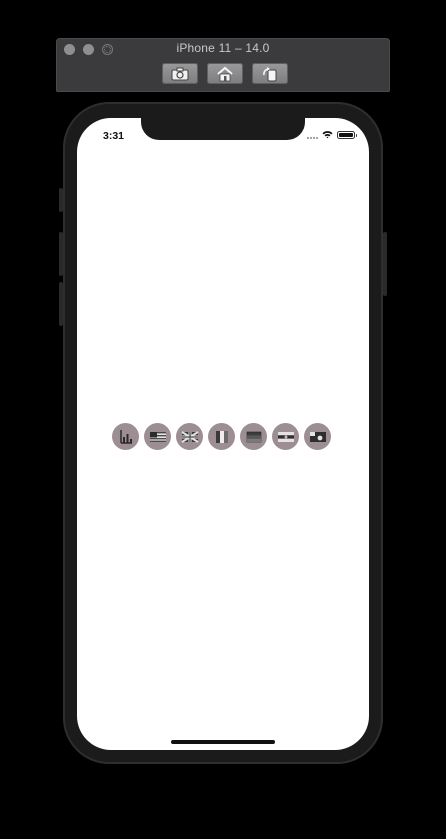 The height and width of the screenshot is (839, 446). Describe the element at coordinates (223, 129) in the screenshot. I see `notch` at that location.